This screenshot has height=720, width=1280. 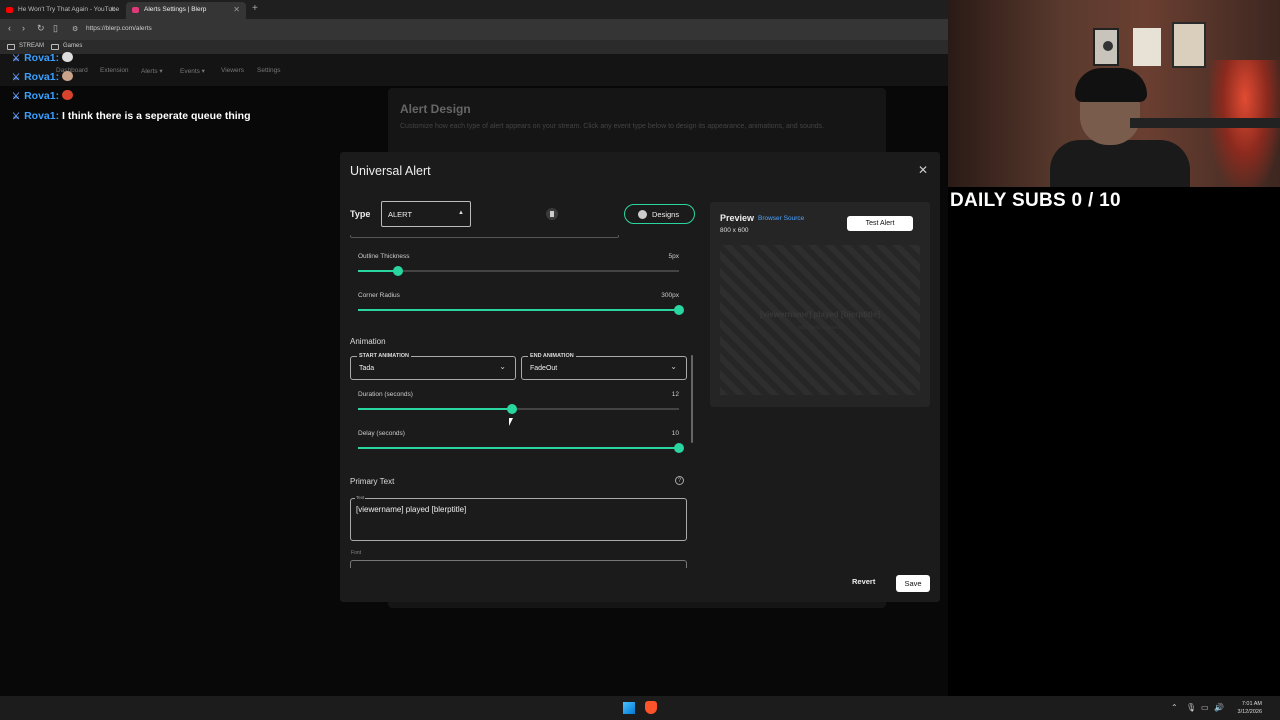 I want to click on chevron-down-icon: ⌄, so click(x=502, y=366).